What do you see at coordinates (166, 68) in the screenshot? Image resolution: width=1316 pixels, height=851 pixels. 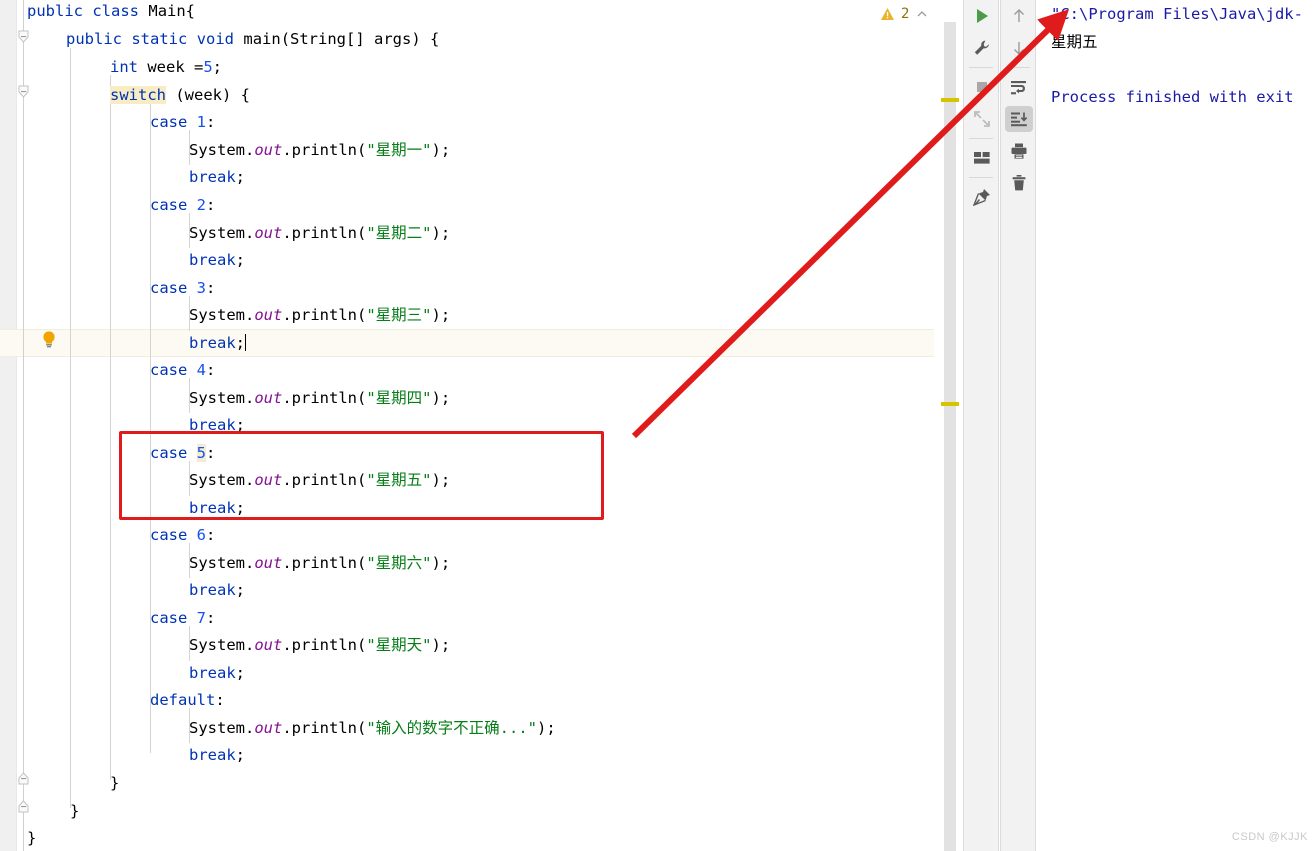 I see `code-line: int week =5;` at bounding box center [166, 68].